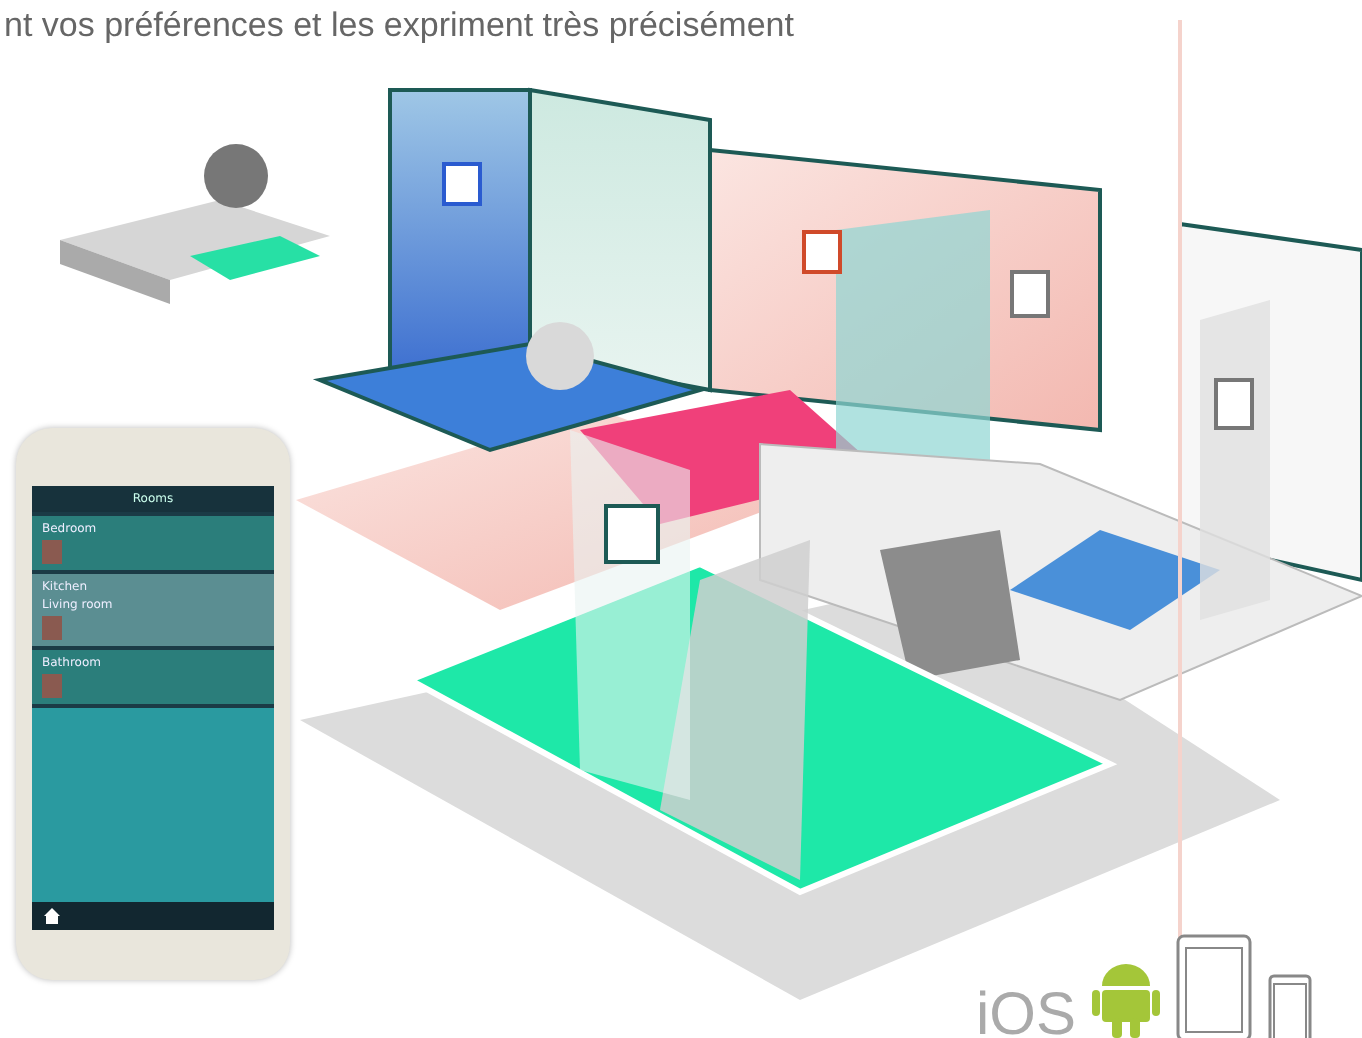 This screenshot has height=1038, width=1362. Describe the element at coordinates (400, 26) in the screenshot. I see `heading-text: nt vos préférences et les expriment très précisément` at that location.